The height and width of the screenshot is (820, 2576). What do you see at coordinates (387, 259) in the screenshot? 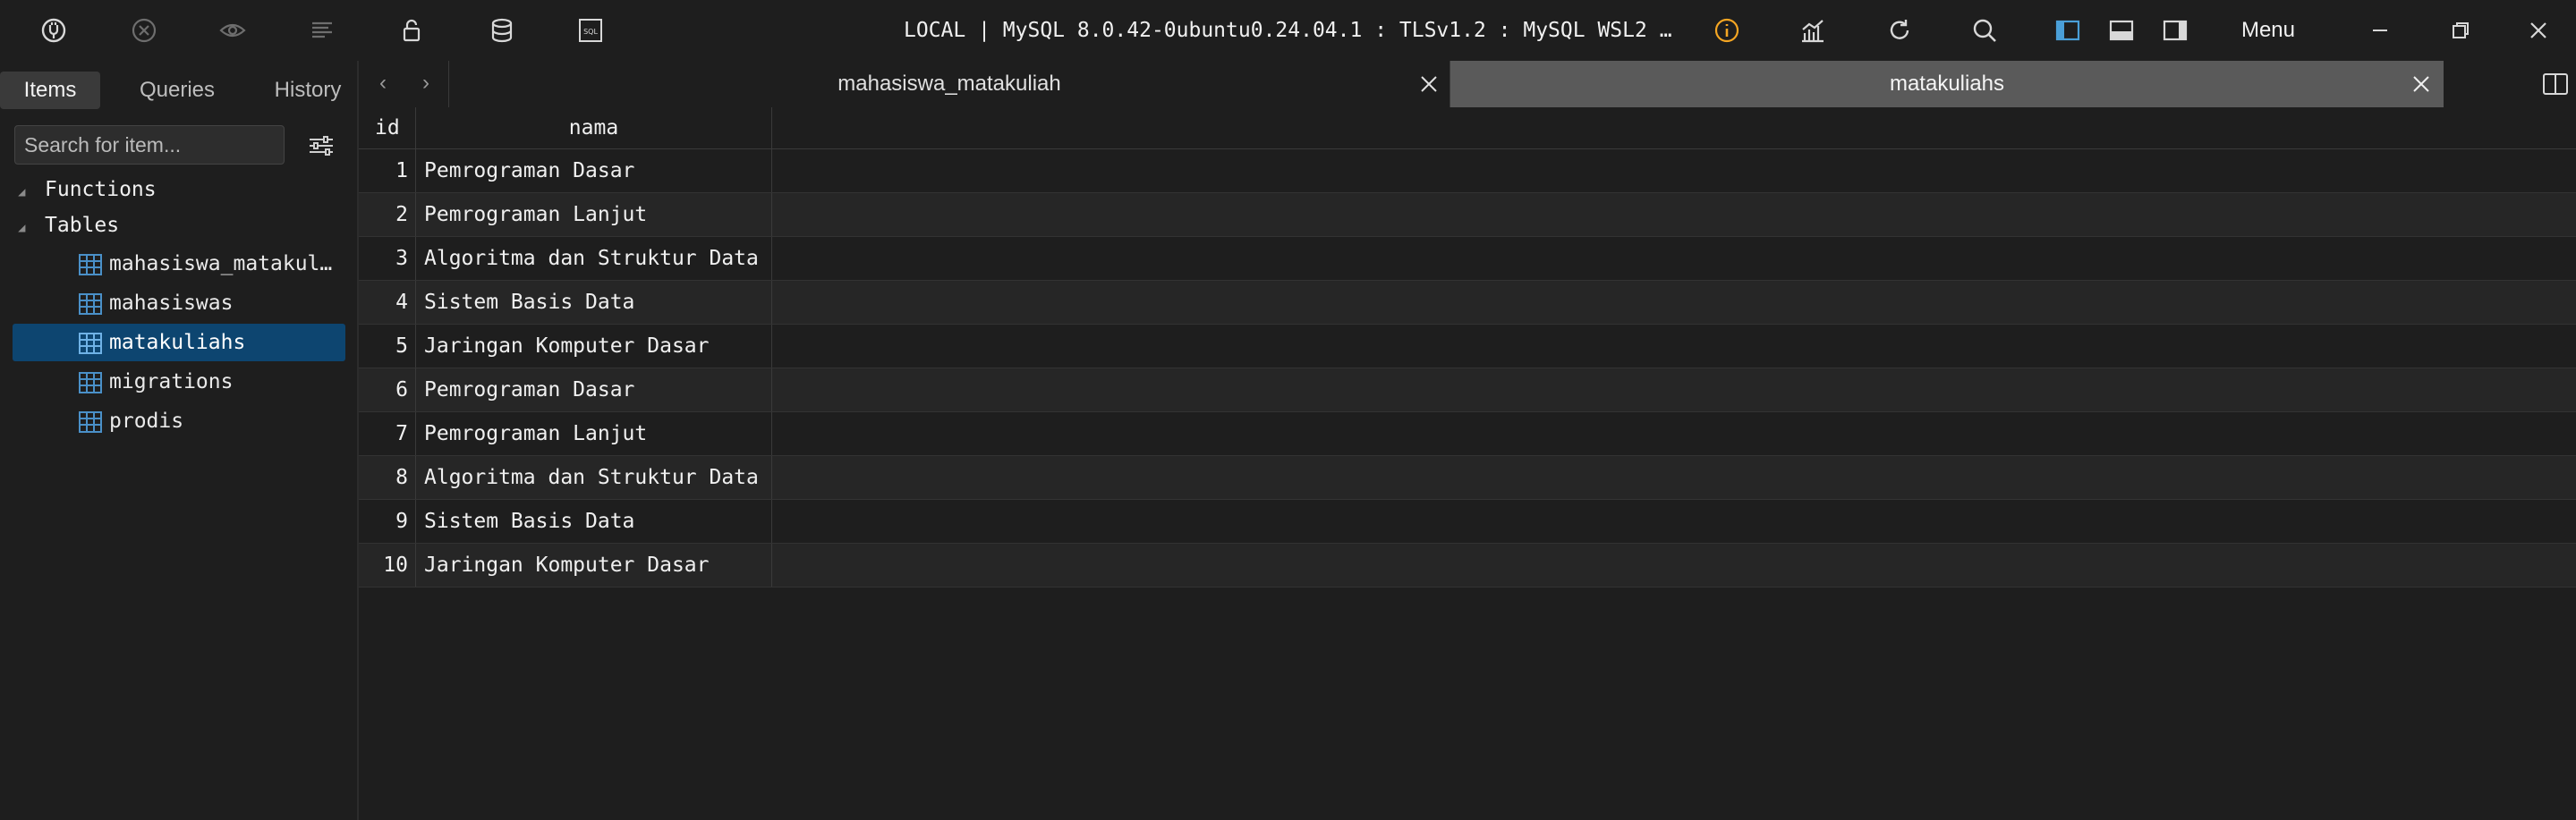
I see `cell-id: 3` at bounding box center [387, 259].